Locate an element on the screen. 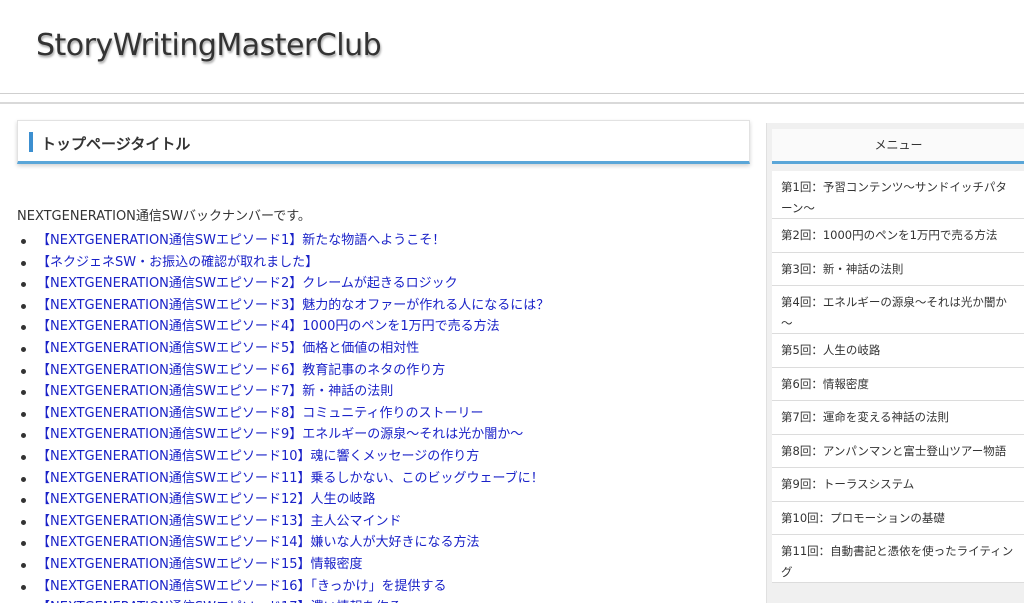 The height and width of the screenshot is (603, 1024). sidebar-menu-link: 第1回：予習コンテンツ～サンドイッチパターン～ is located at coordinates (899, 195).